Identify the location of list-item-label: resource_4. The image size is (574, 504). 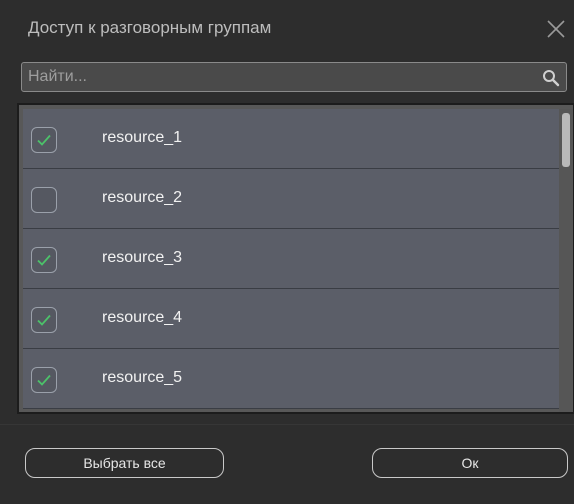
(142, 317).